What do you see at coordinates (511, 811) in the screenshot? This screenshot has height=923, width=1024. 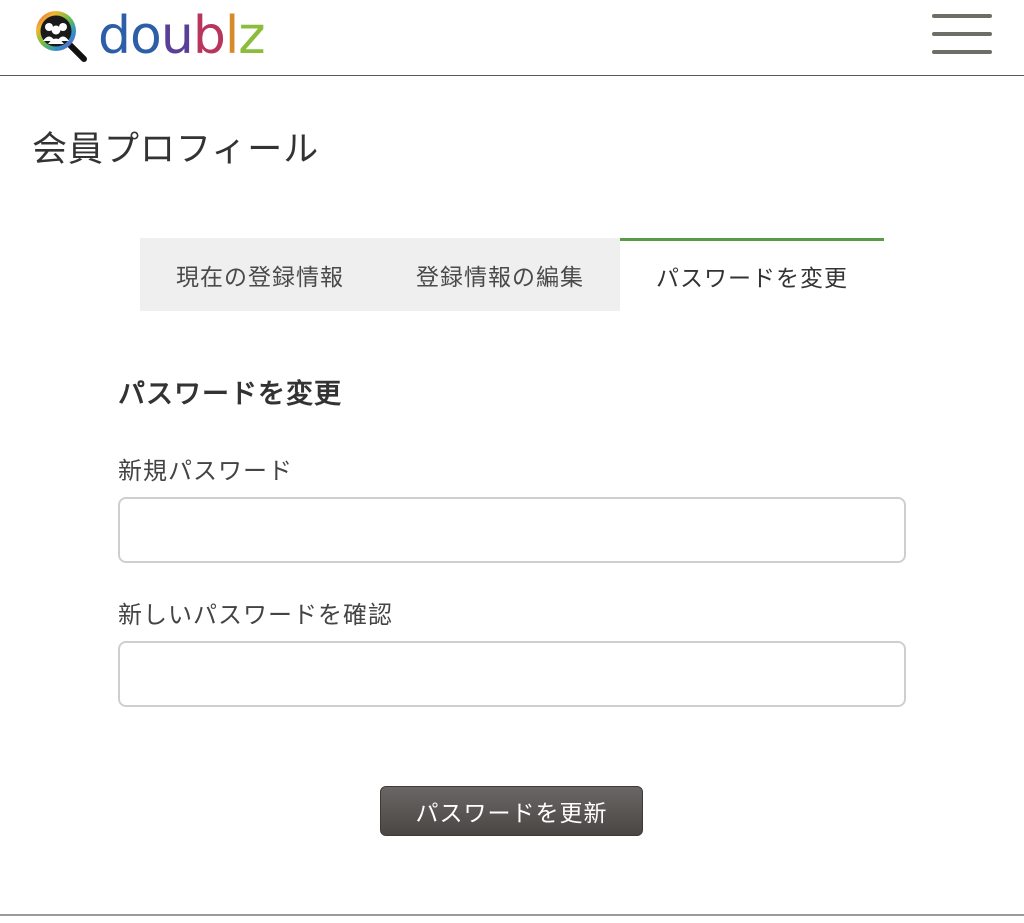 I see `update-password-button: パスワードを更新` at bounding box center [511, 811].